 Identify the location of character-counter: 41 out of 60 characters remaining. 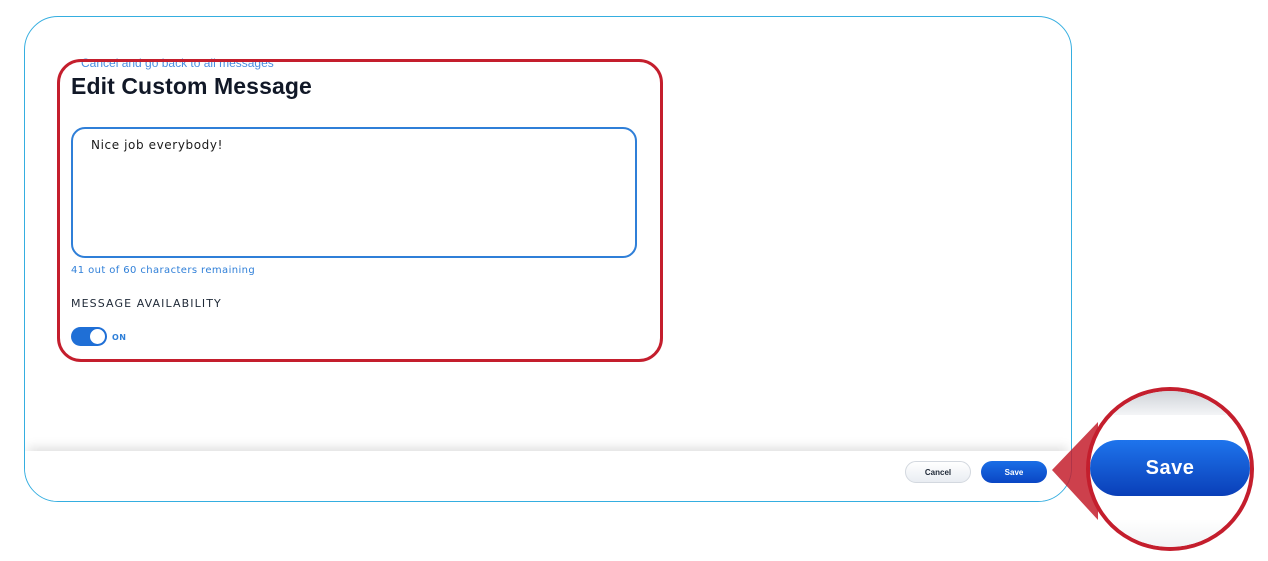
(163, 270).